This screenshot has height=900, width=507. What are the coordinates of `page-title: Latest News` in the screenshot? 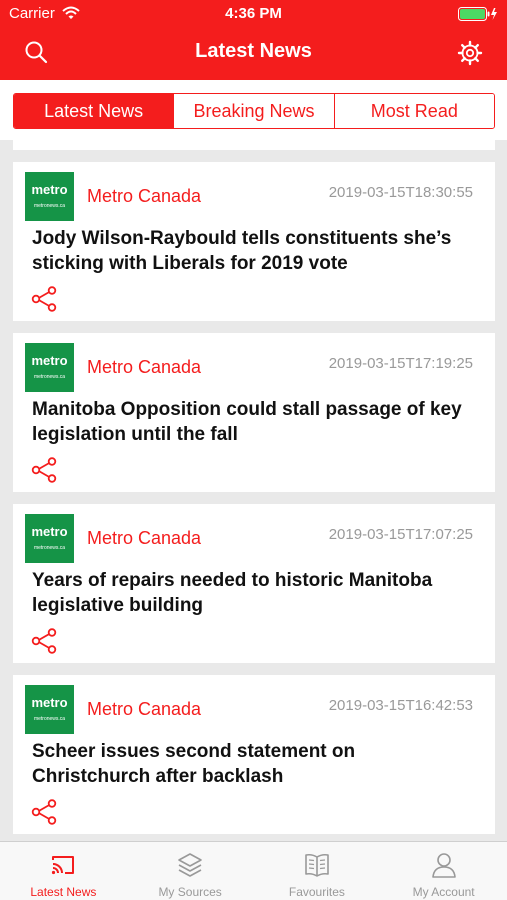 It's located at (253, 51).